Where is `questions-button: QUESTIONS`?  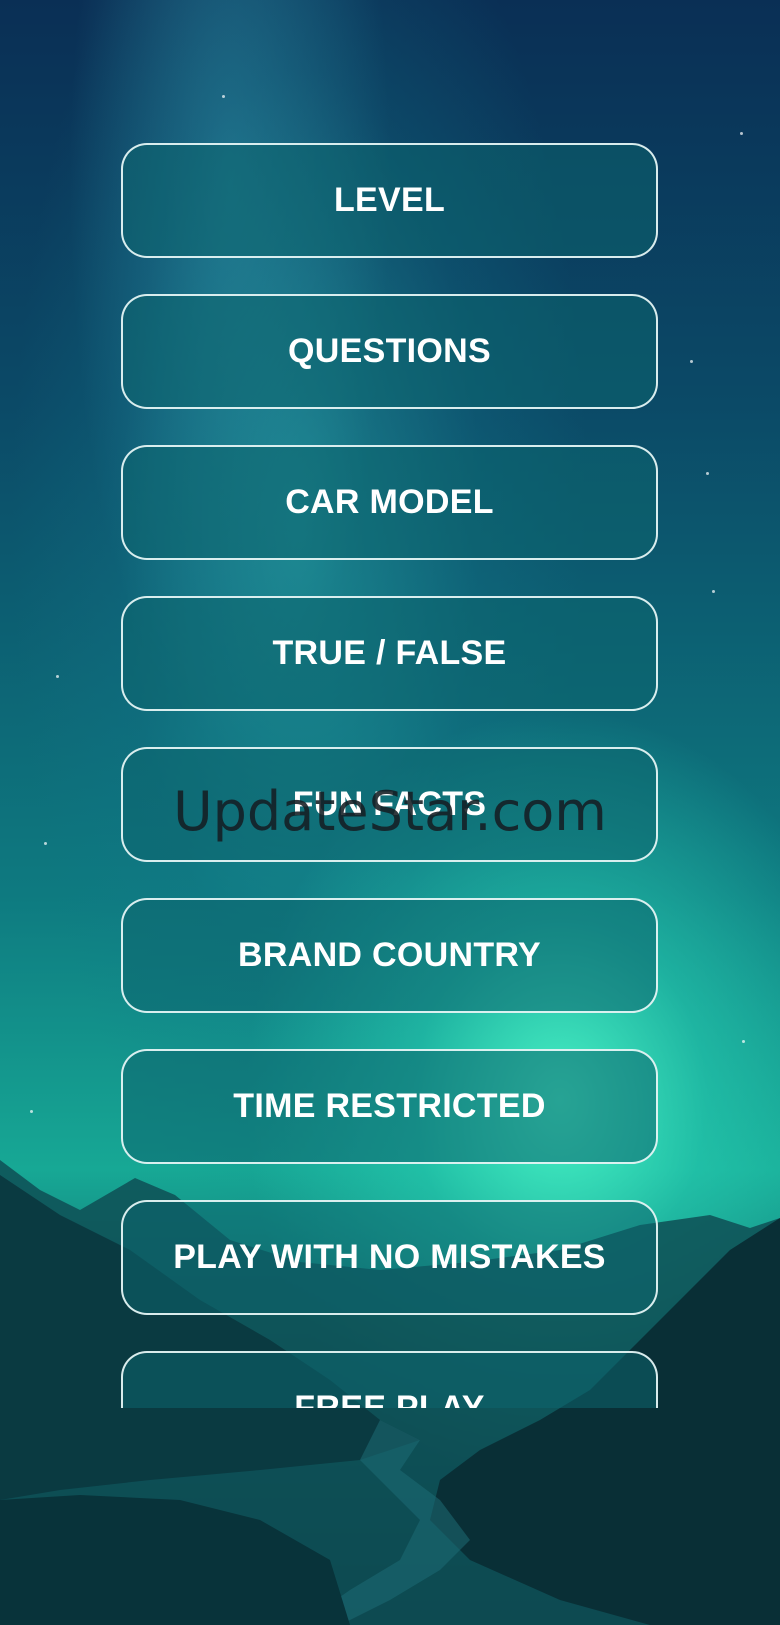
questions-button: QUESTIONS is located at coordinates (389, 351).